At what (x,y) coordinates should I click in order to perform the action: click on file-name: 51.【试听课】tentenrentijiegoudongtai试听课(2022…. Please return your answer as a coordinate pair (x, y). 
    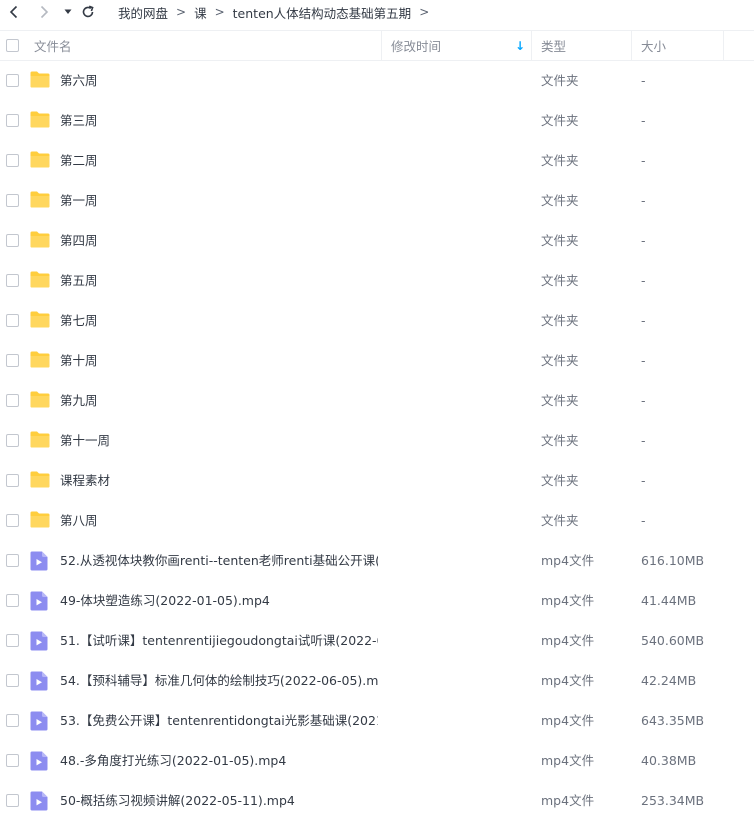
    Looking at the image, I should click on (219, 641).